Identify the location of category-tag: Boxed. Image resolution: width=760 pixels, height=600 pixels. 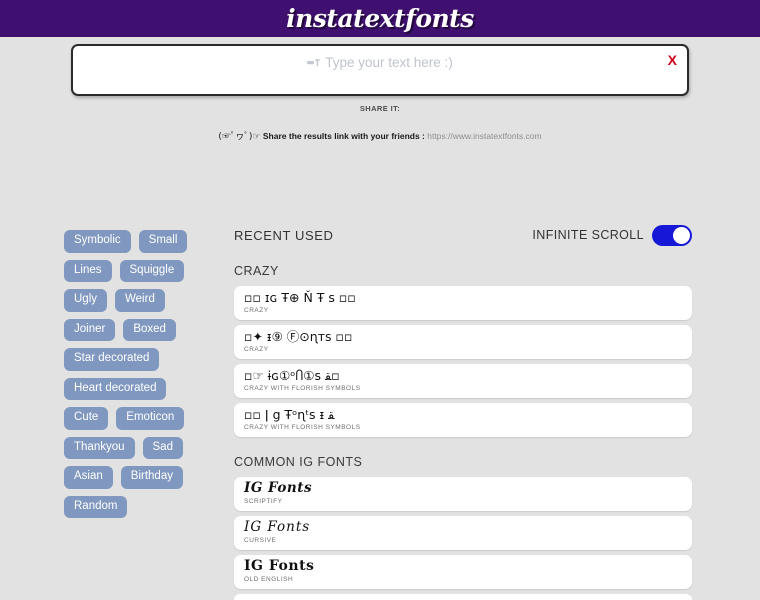
(149, 329).